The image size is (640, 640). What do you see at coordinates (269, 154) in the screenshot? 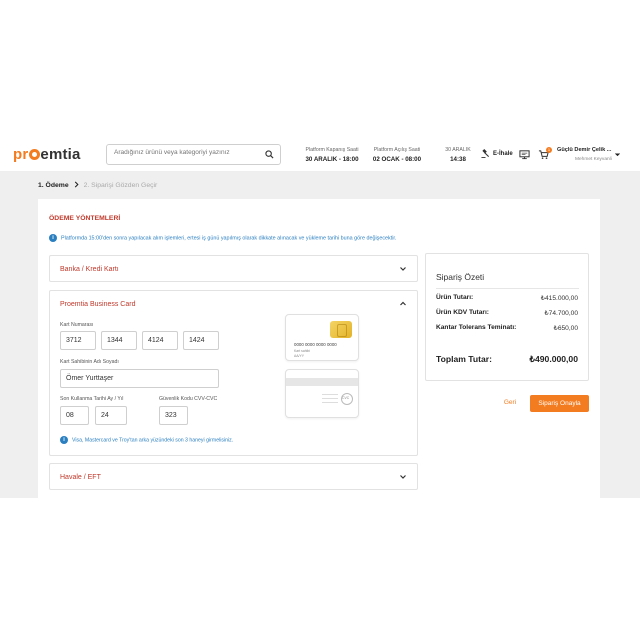
I see `search-icon` at bounding box center [269, 154].